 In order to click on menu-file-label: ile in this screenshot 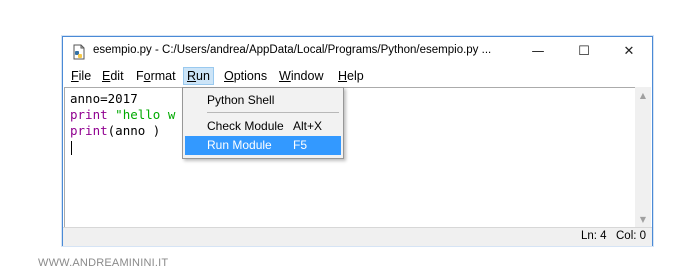, I will do `click(85, 76)`.